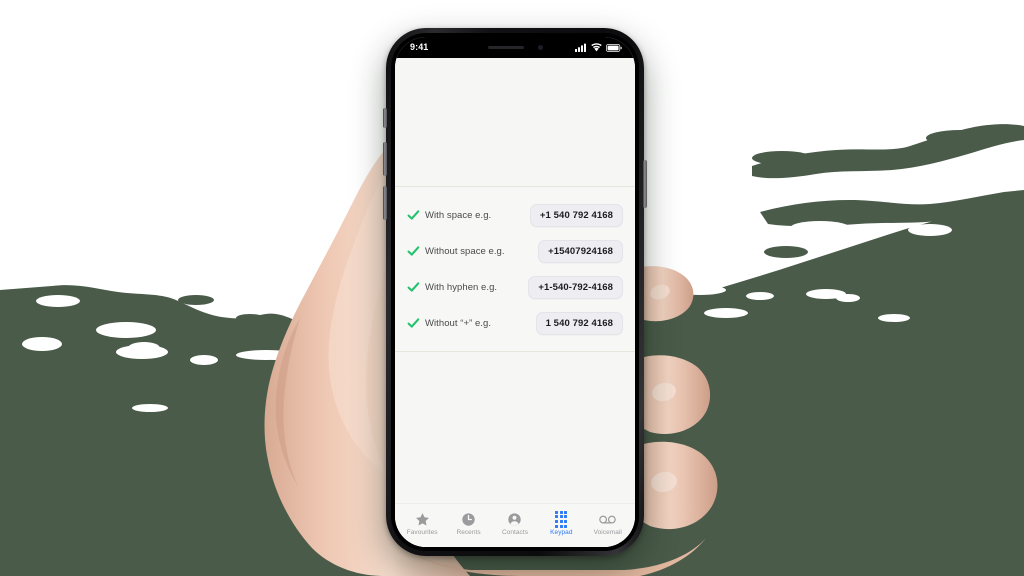 The image size is (1024, 576). Describe the element at coordinates (580, 47) in the screenshot. I see `signal-icon` at that location.